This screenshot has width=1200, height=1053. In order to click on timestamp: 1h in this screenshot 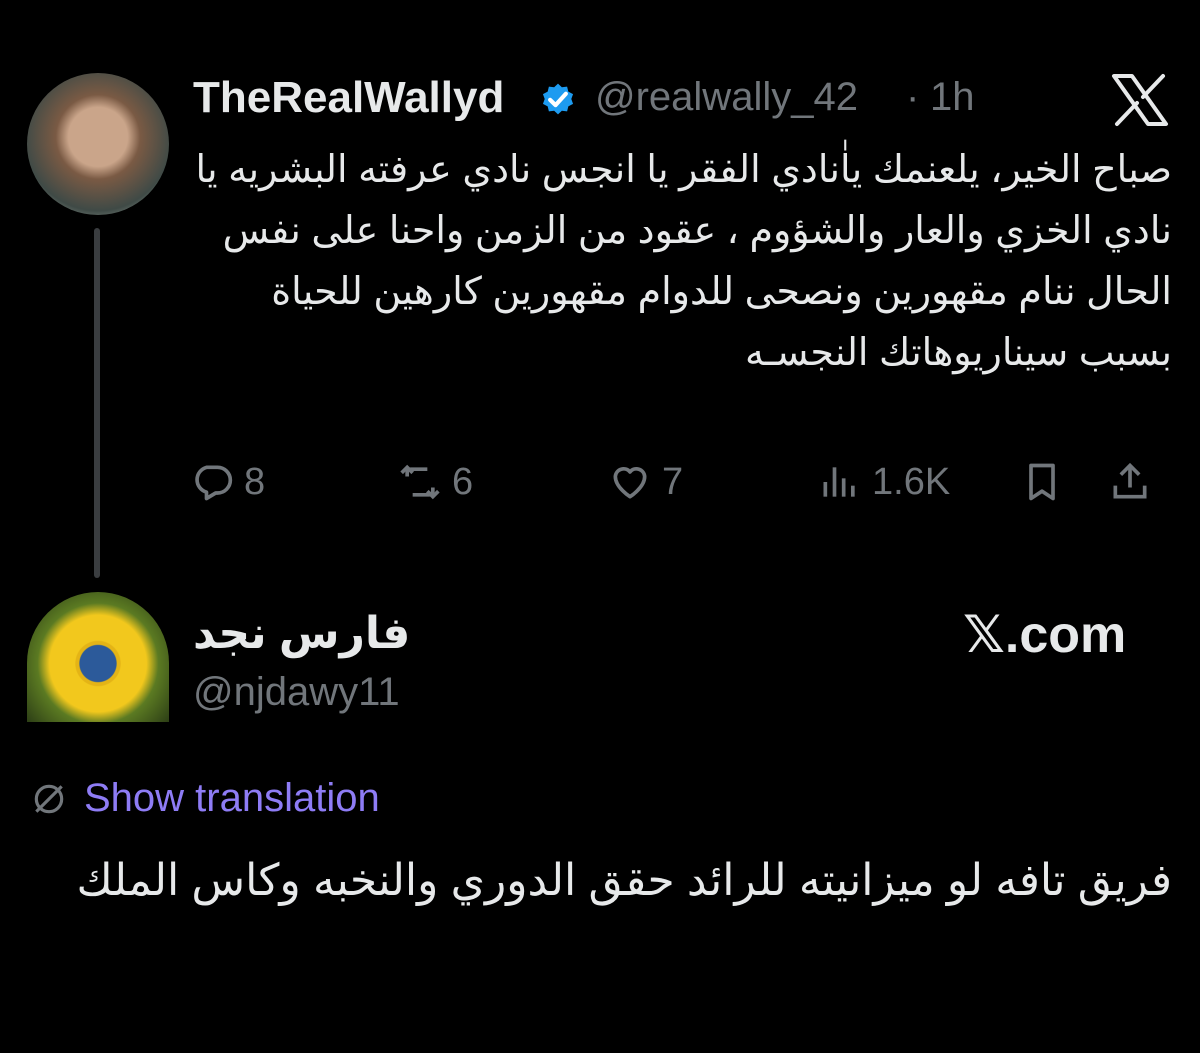, I will do `click(952, 97)`.